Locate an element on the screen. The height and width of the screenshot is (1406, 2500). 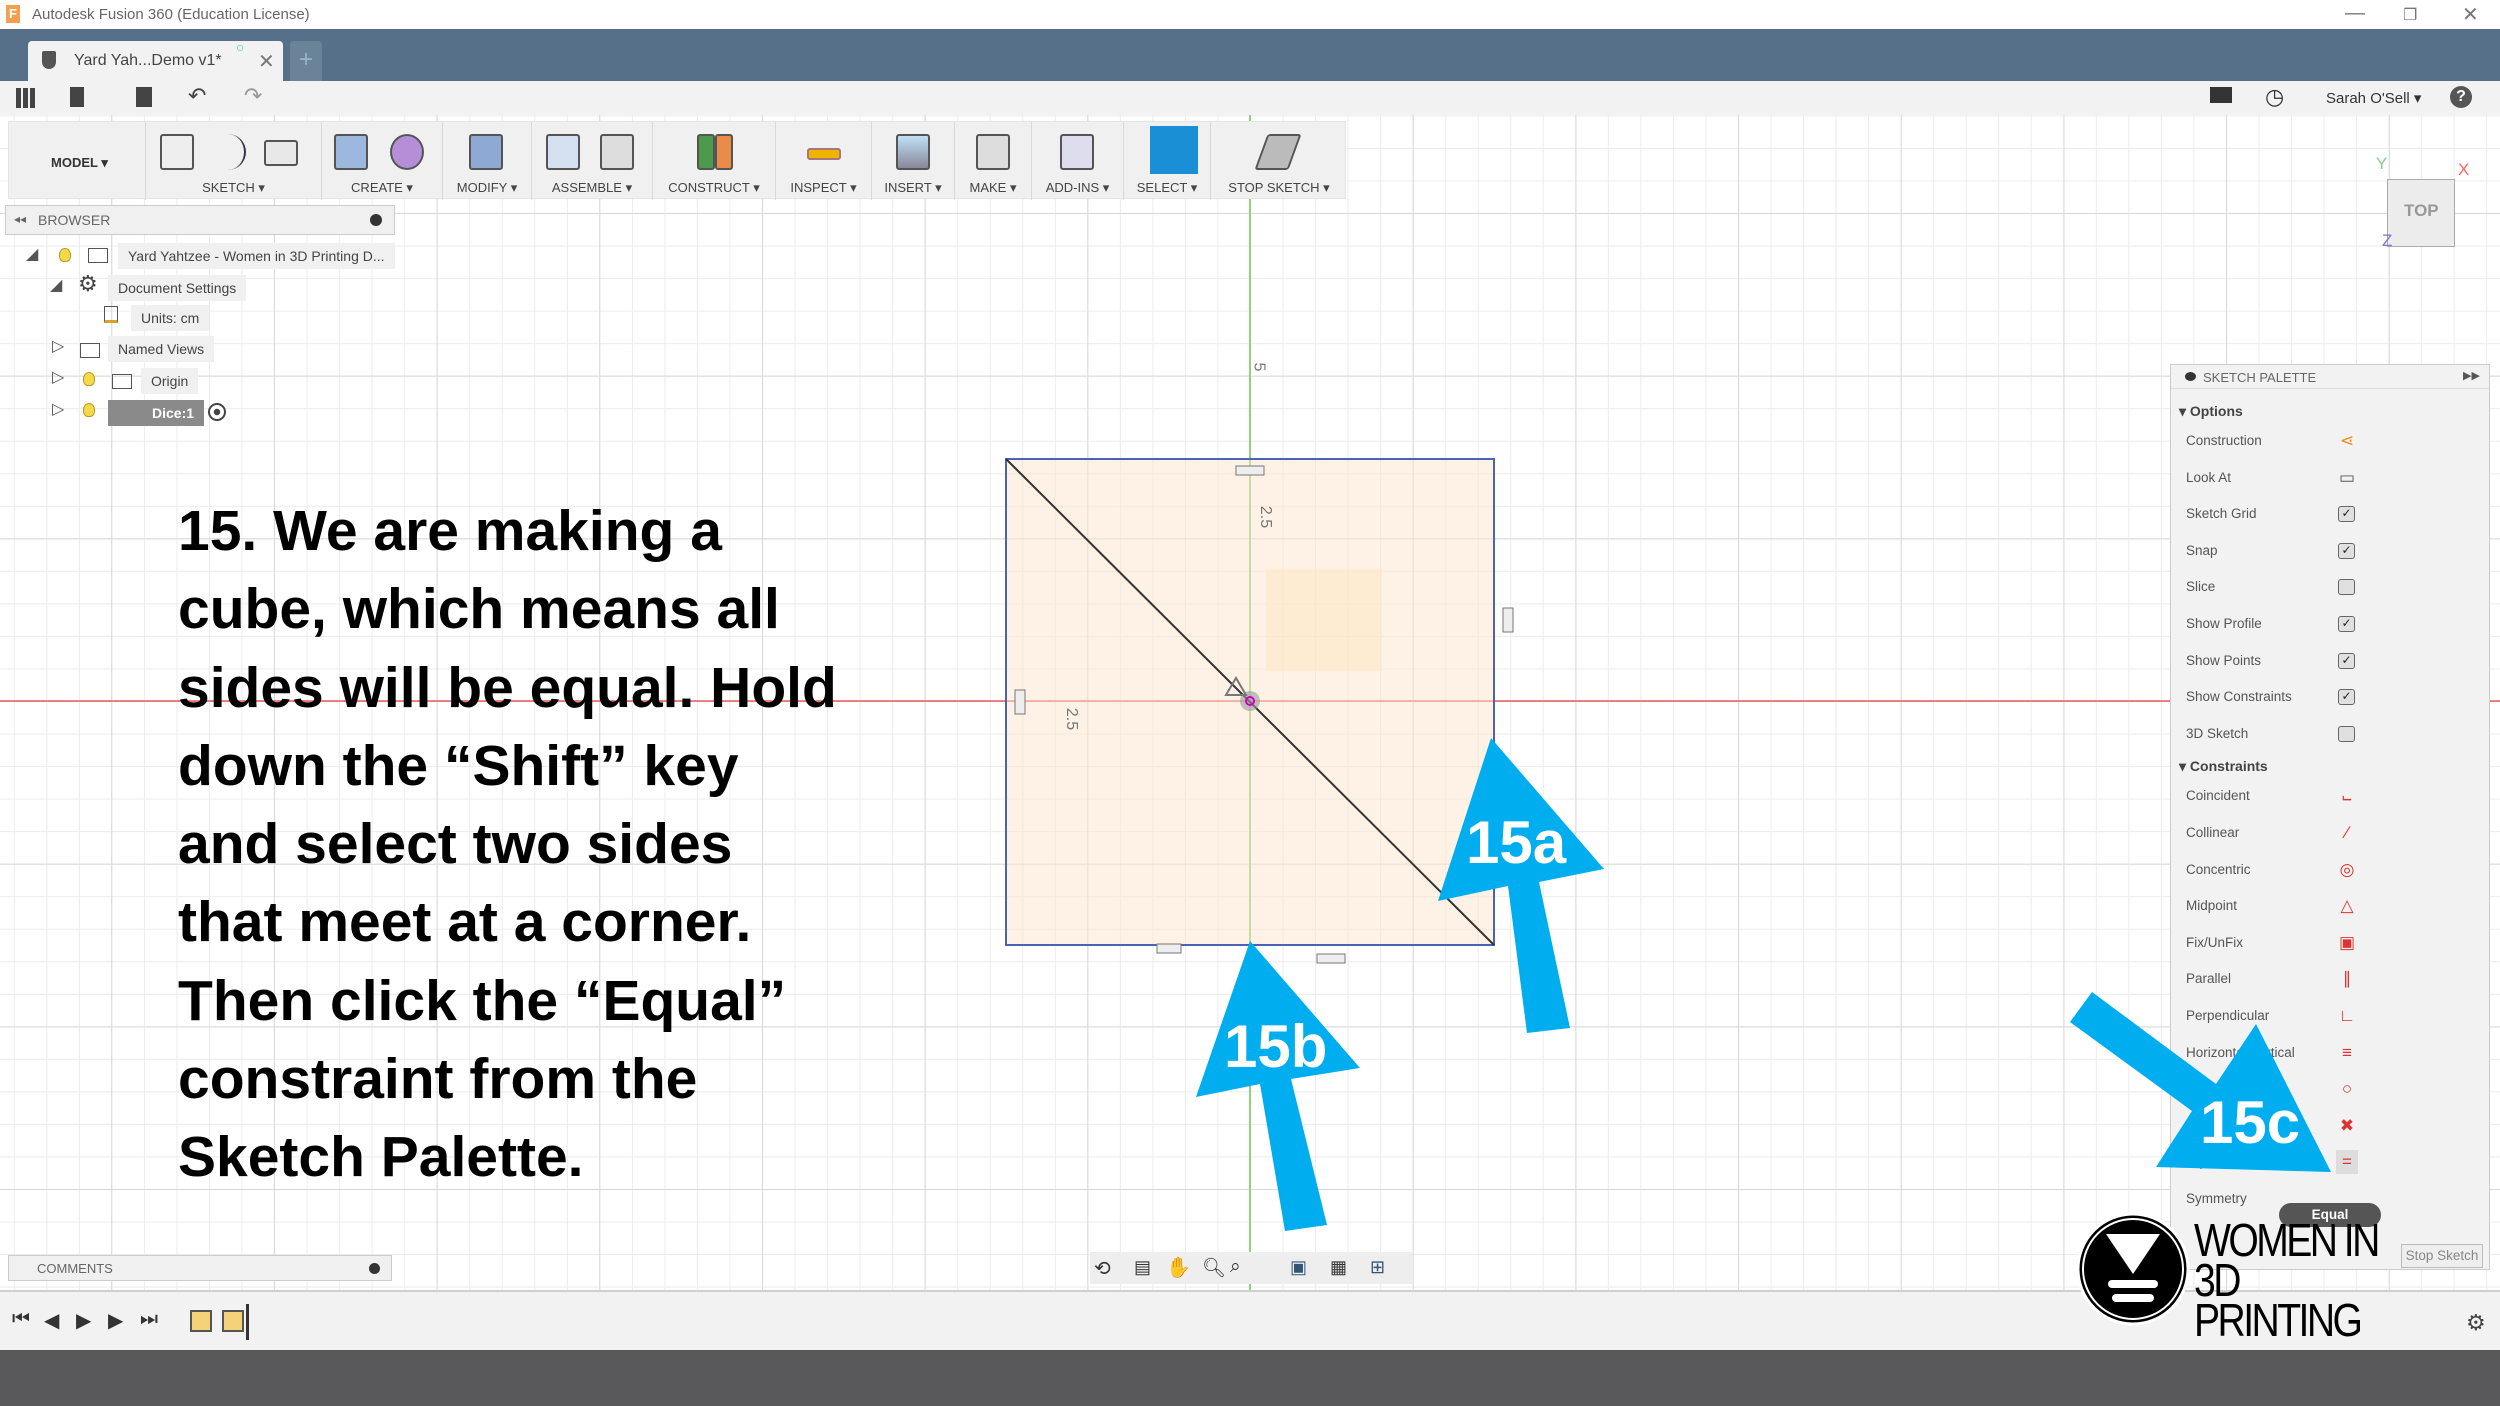
constraint-coincident: Coincident ⨽ is located at coordinates (2336, 796).